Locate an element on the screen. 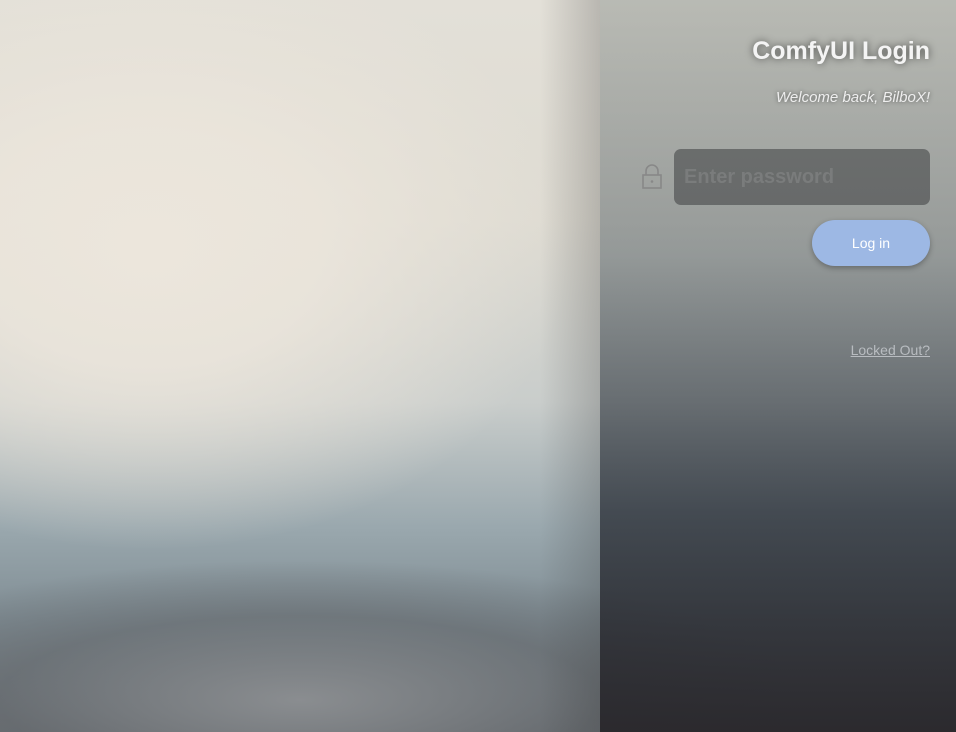 The height and width of the screenshot is (732, 956). page-title: ComfyUI Login is located at coordinates (841, 51).